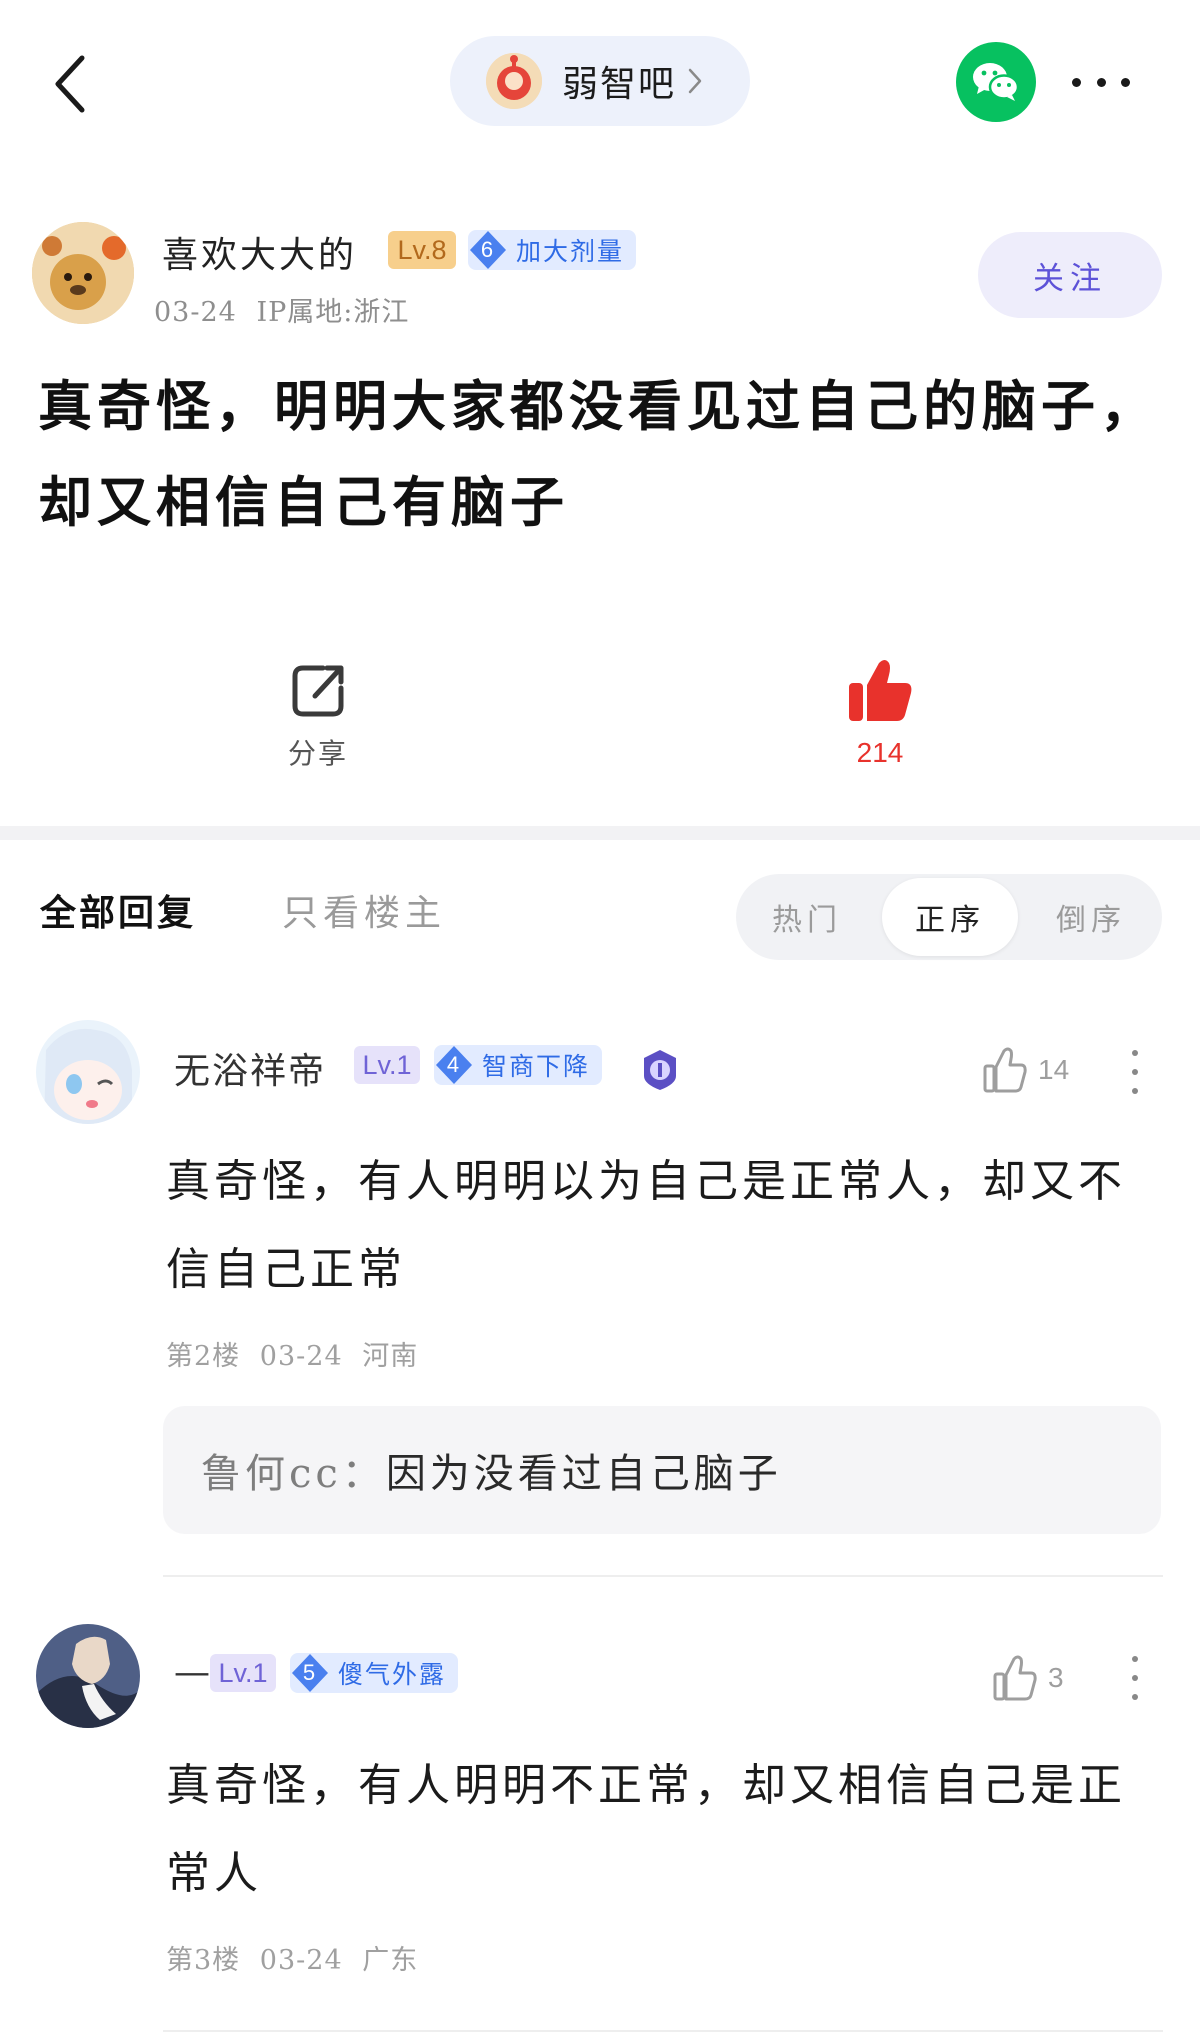  Describe the element at coordinates (454, 1065) in the screenshot. I see `diamond-icon: 4` at that location.